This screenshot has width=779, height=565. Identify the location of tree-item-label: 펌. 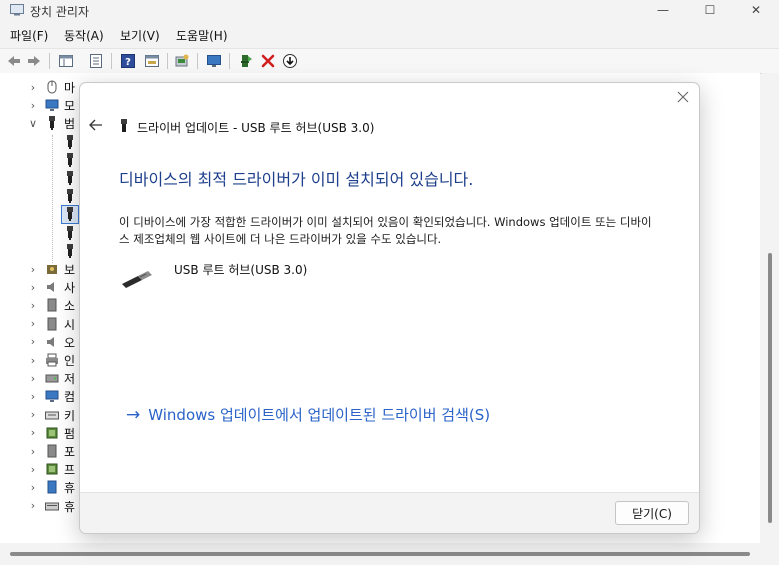
(70, 433).